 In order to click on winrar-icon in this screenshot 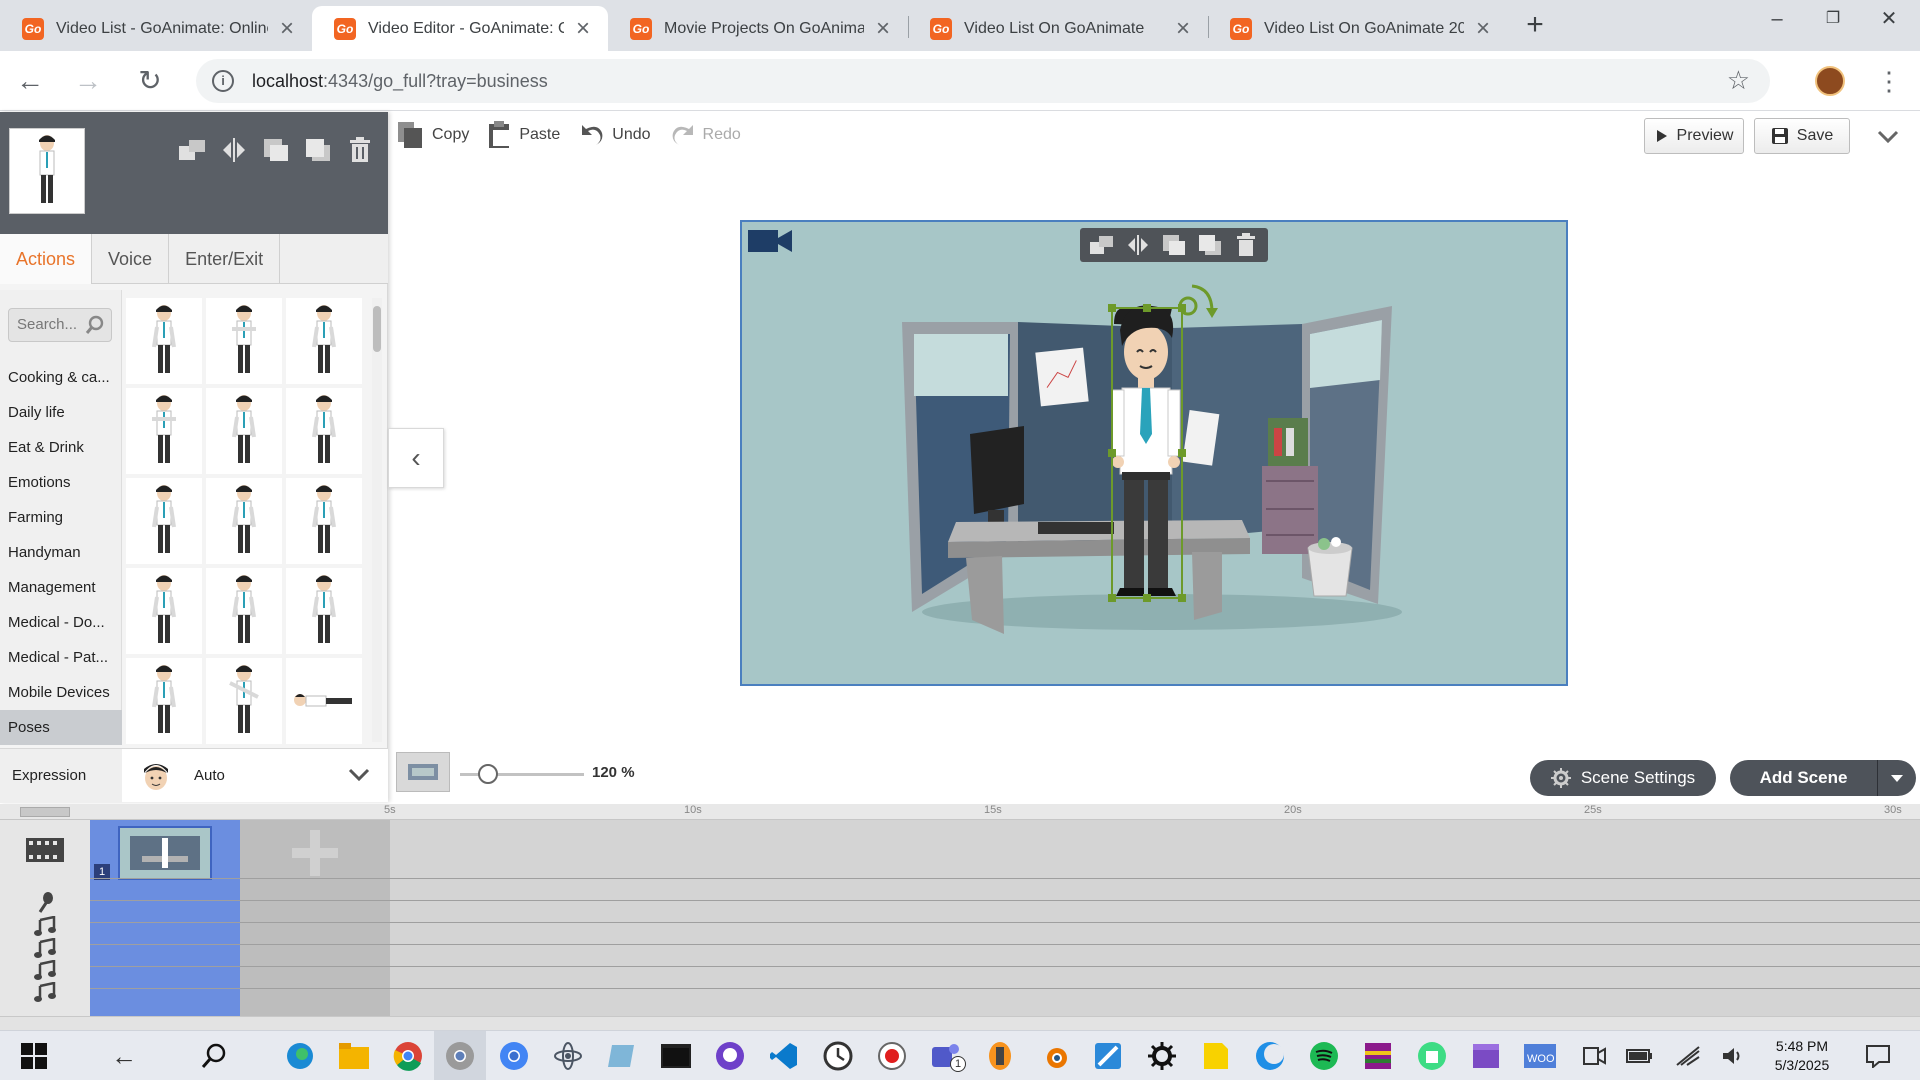, I will do `click(1378, 1056)`.